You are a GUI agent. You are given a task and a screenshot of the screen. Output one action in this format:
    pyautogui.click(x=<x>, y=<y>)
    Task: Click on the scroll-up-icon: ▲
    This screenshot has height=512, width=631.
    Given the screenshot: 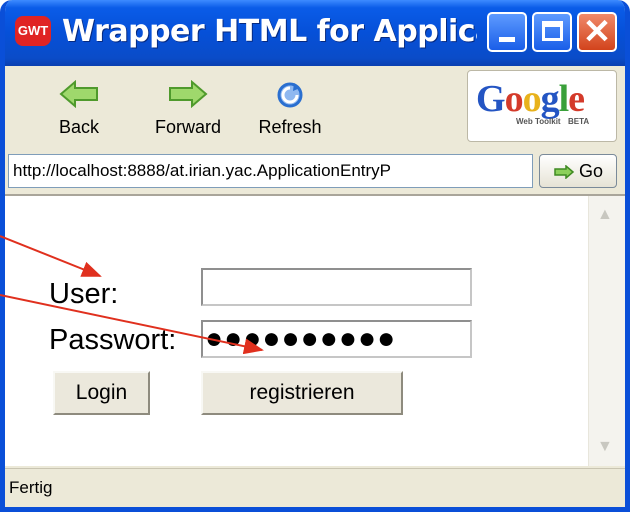 What is the action you would take?
    pyautogui.click(x=605, y=215)
    